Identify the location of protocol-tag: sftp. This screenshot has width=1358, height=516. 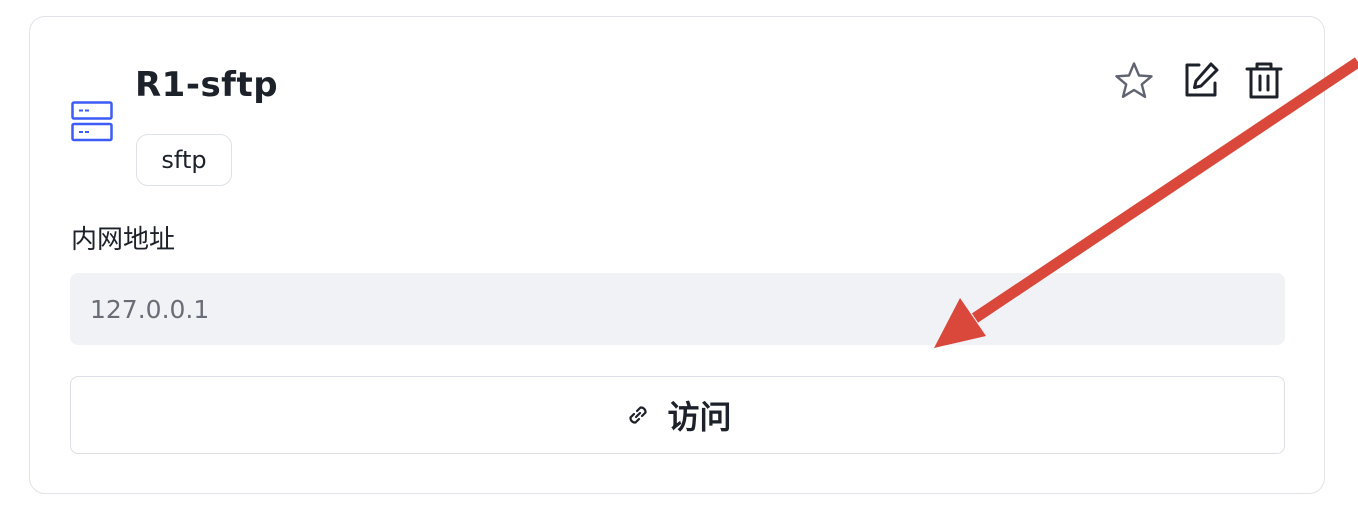
(184, 160).